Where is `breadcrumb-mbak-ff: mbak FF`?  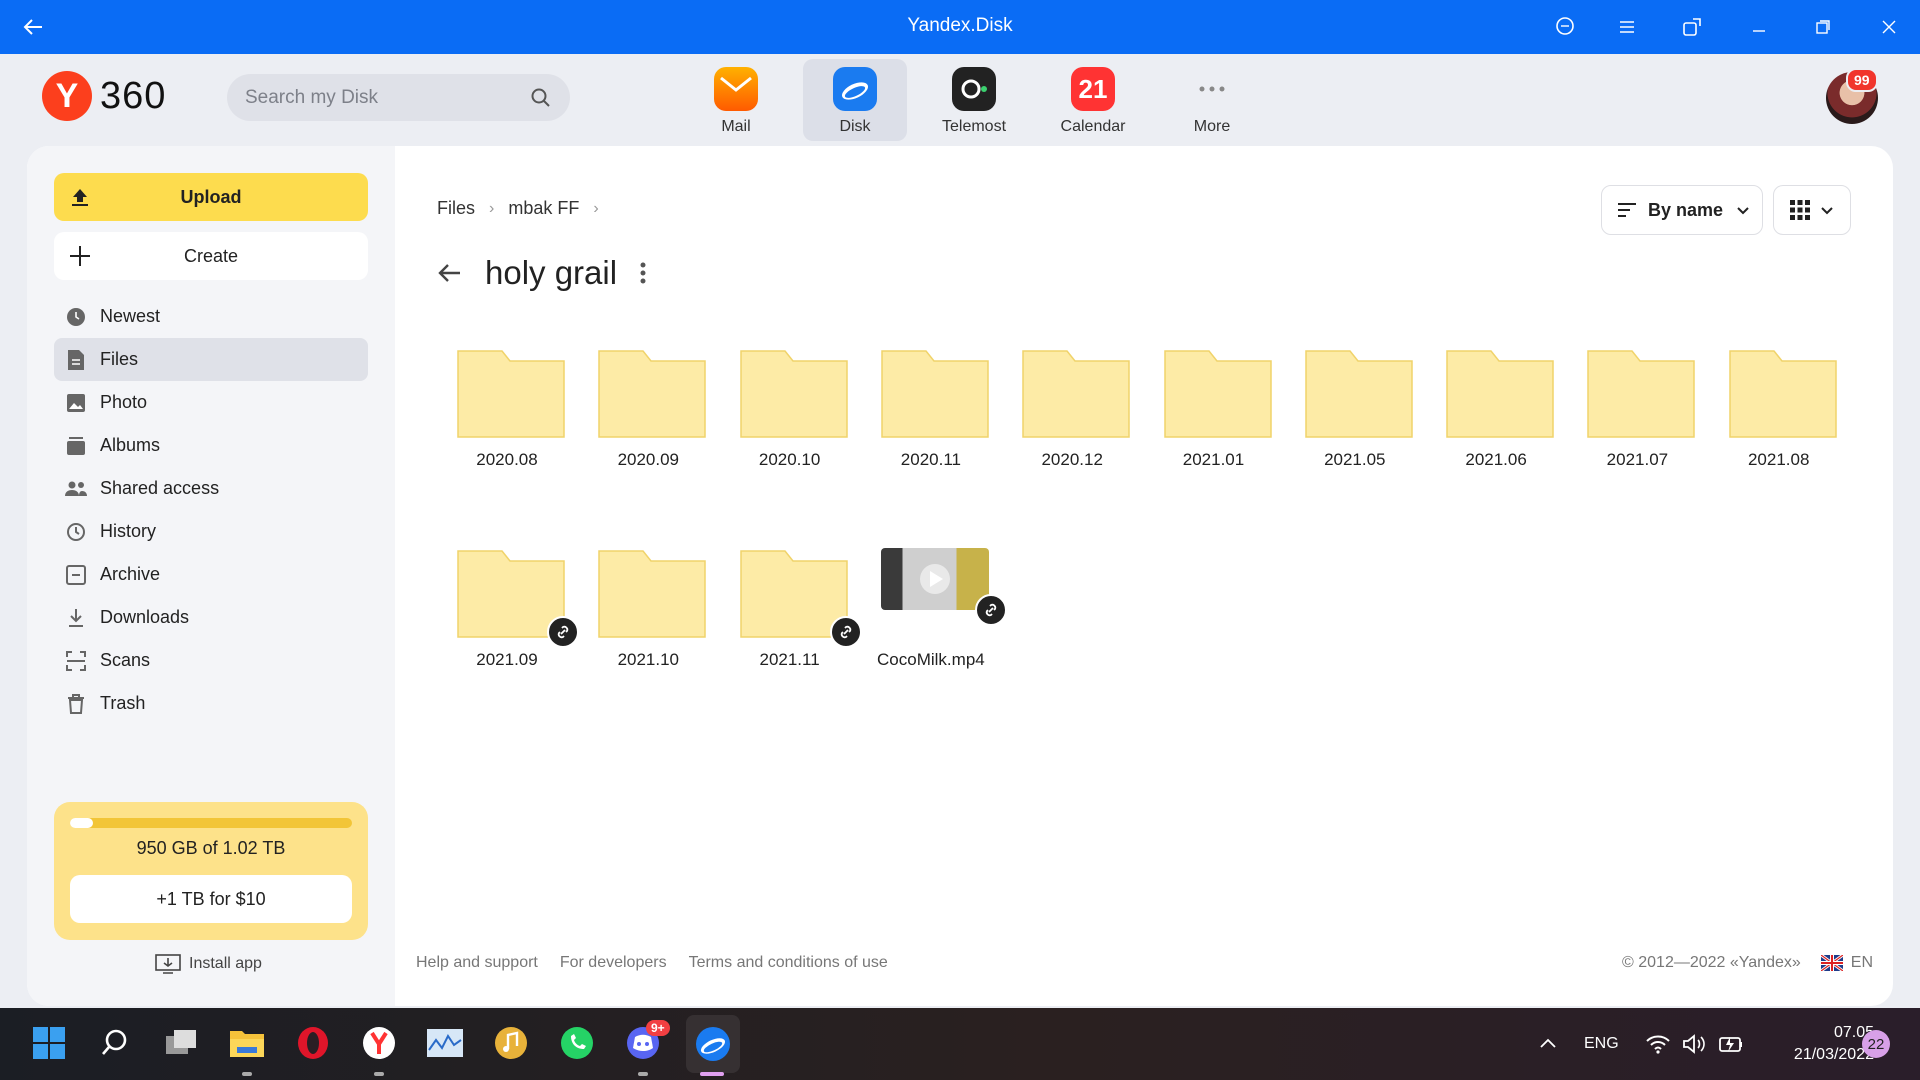 breadcrumb-mbak-ff: mbak FF is located at coordinates (543, 208).